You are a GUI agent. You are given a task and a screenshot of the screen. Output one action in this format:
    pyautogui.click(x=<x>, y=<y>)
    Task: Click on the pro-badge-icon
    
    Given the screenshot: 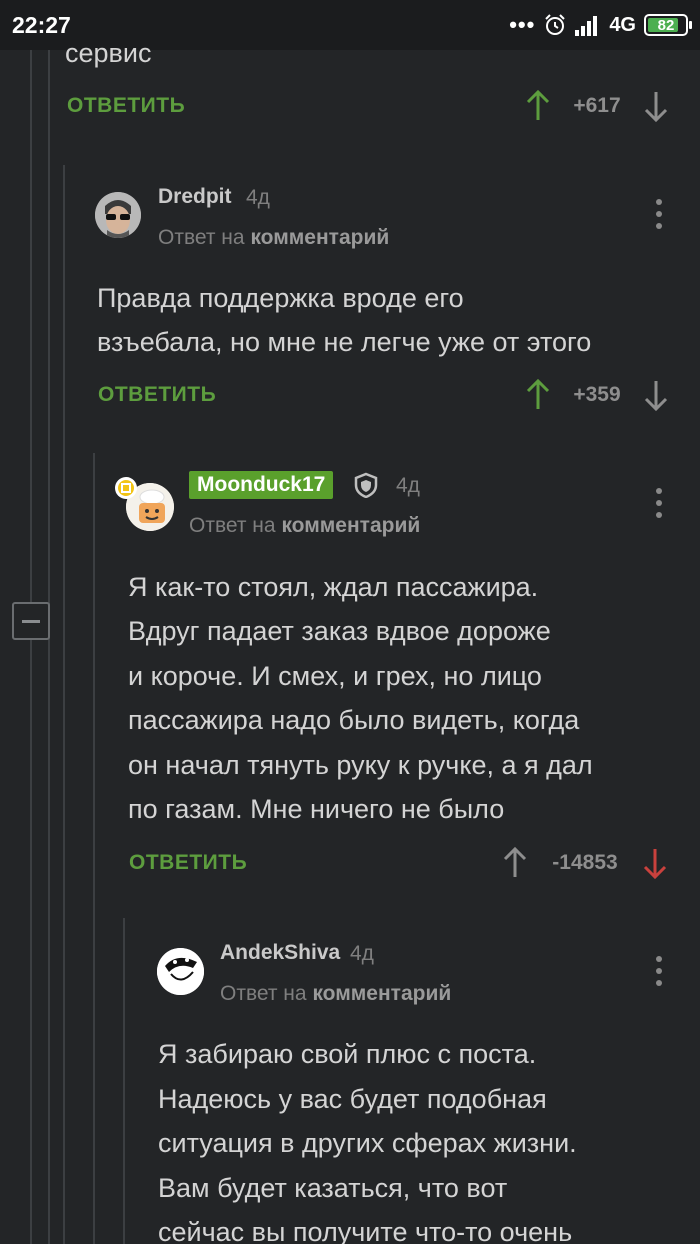 What is the action you would take?
    pyautogui.click(x=126, y=488)
    